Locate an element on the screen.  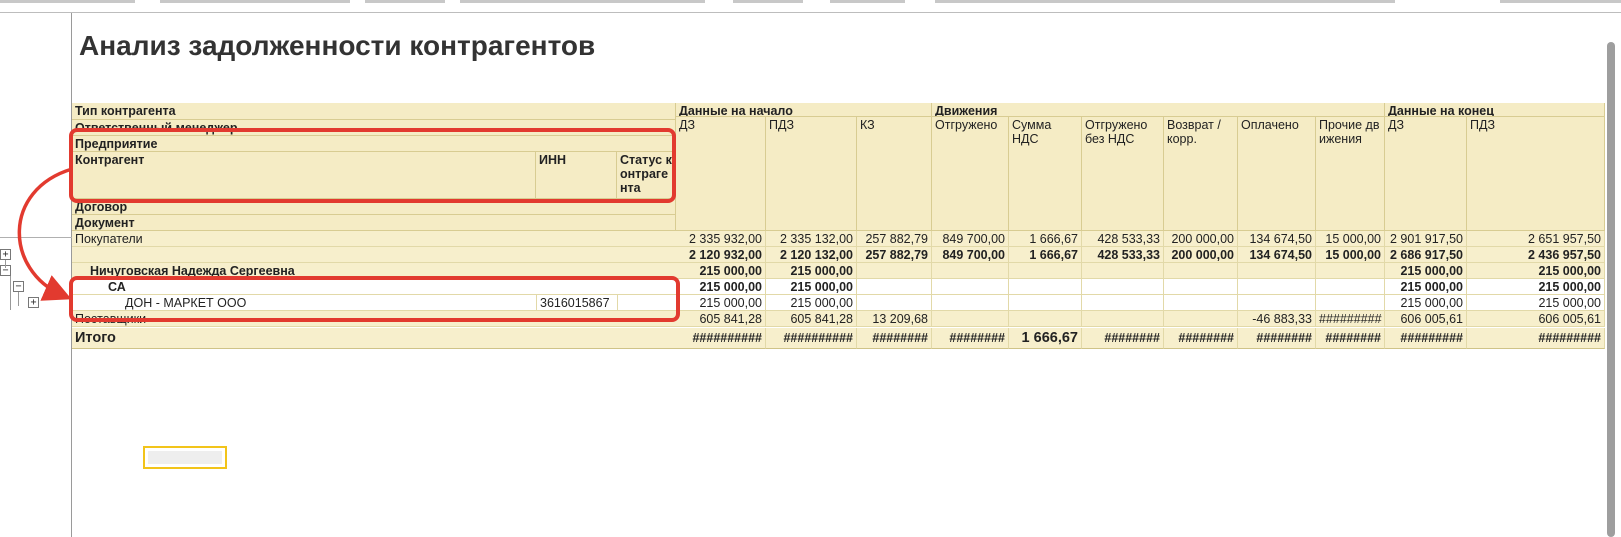
collapse-icon: − is located at coordinates (18, 286).